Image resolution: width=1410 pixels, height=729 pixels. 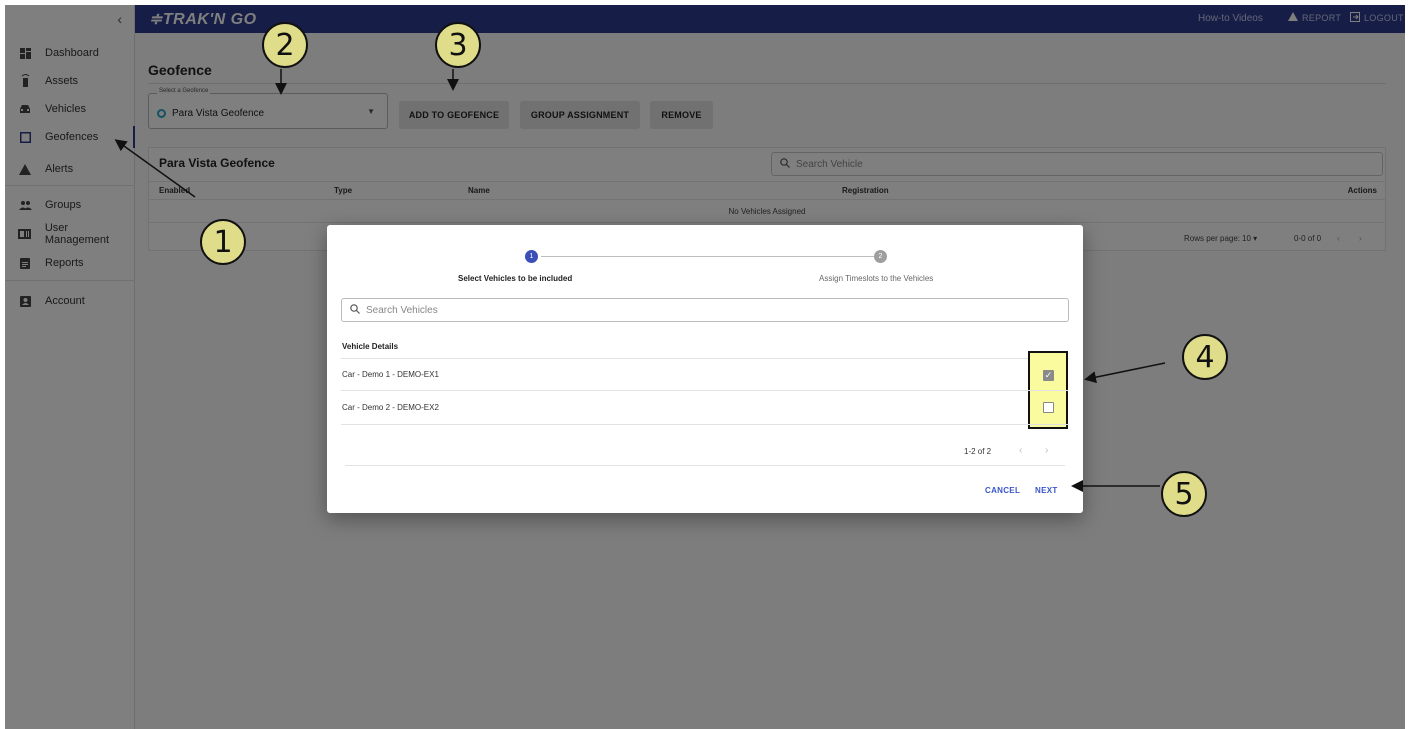 I want to click on annotation-marker-2: 2, so click(x=285, y=45).